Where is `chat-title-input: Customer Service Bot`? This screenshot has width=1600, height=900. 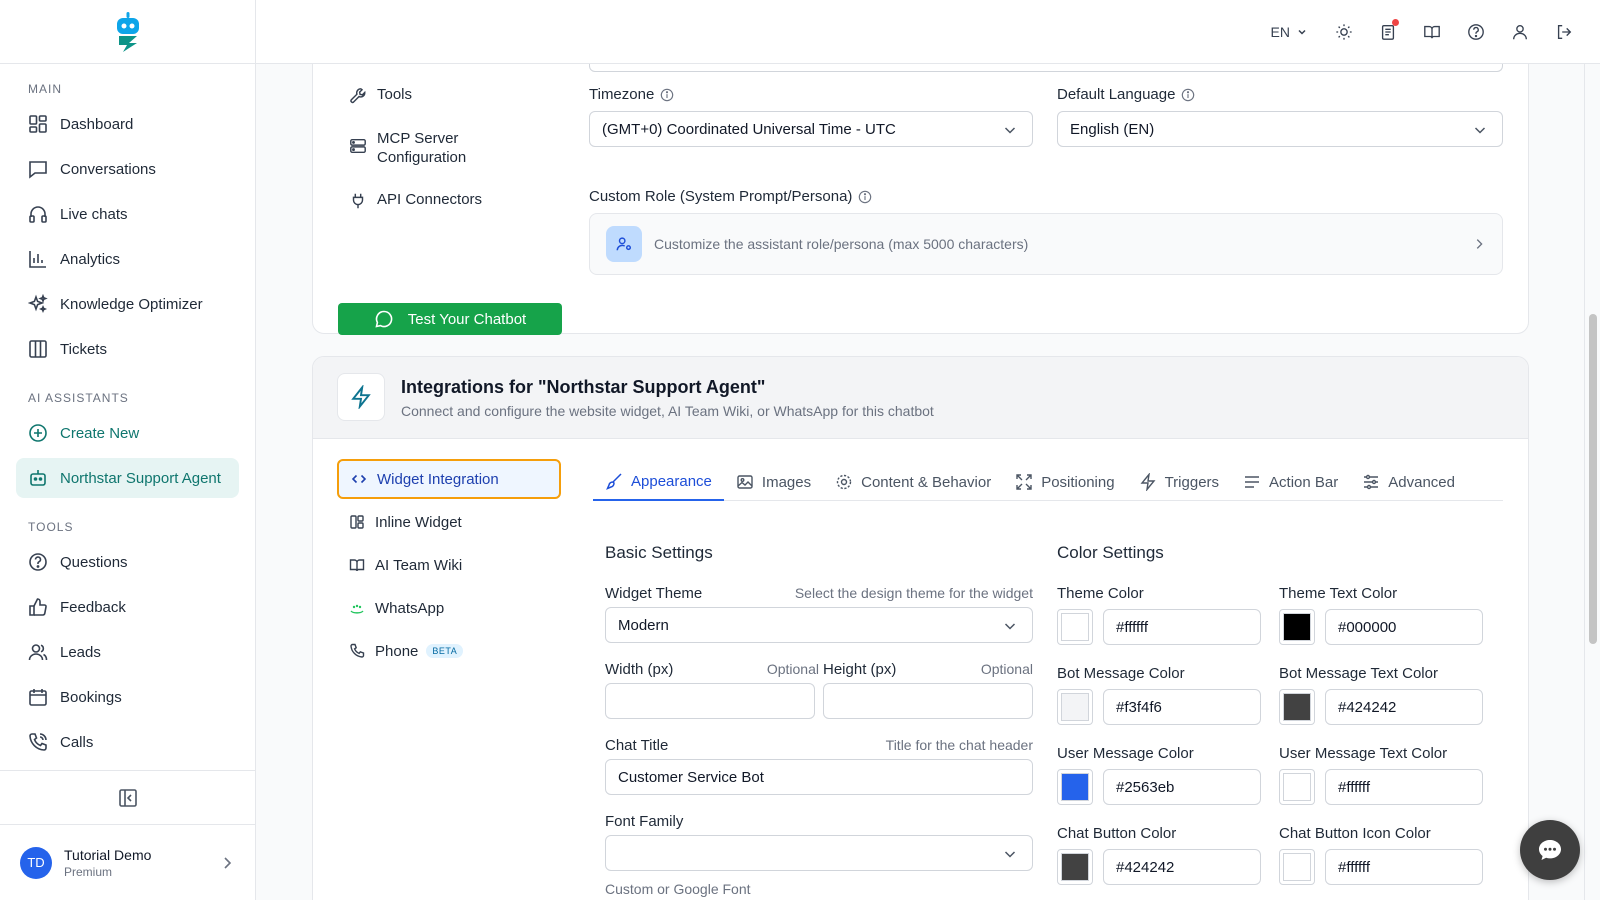 chat-title-input: Customer Service Bot is located at coordinates (819, 777).